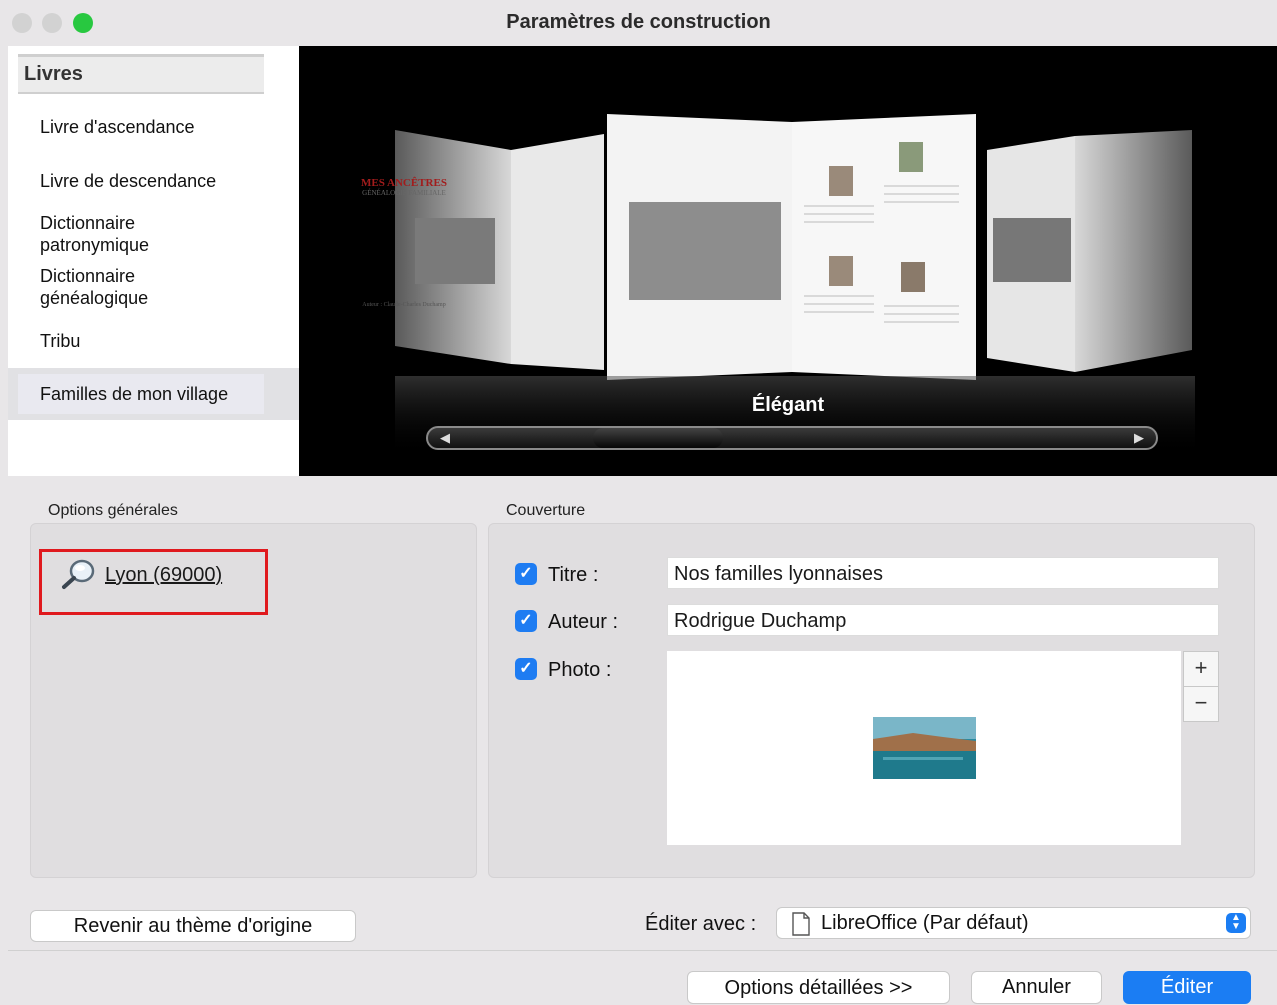 This screenshot has width=1277, height=1005. Describe the element at coordinates (1201, 669) in the screenshot. I see `add-photo-button: +` at that location.